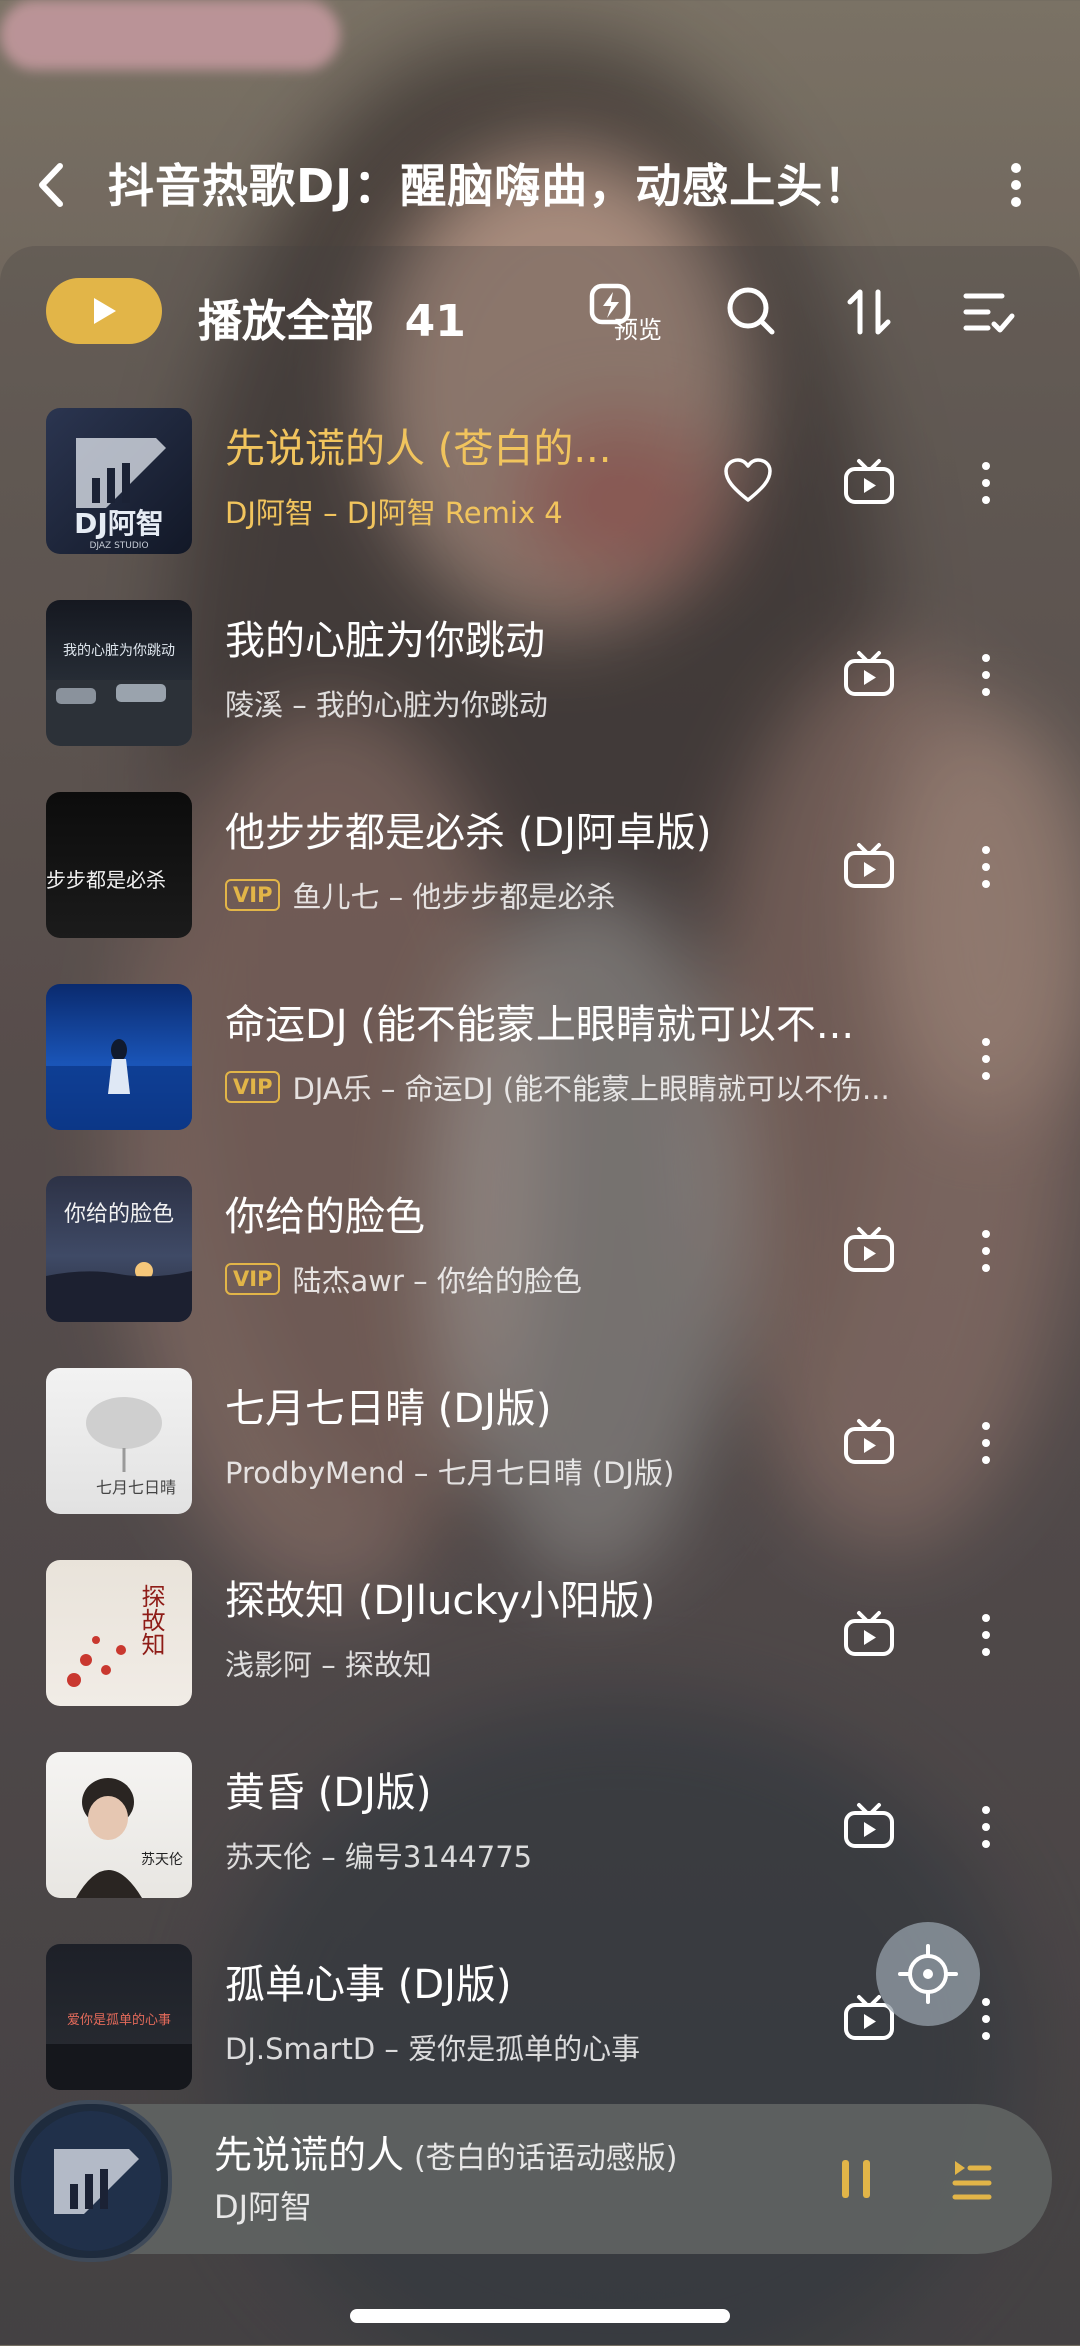 The image size is (1080, 2346). I want to click on song-artist-album: DJ阿智 – DJ阿智 Remix 4, so click(394, 513).